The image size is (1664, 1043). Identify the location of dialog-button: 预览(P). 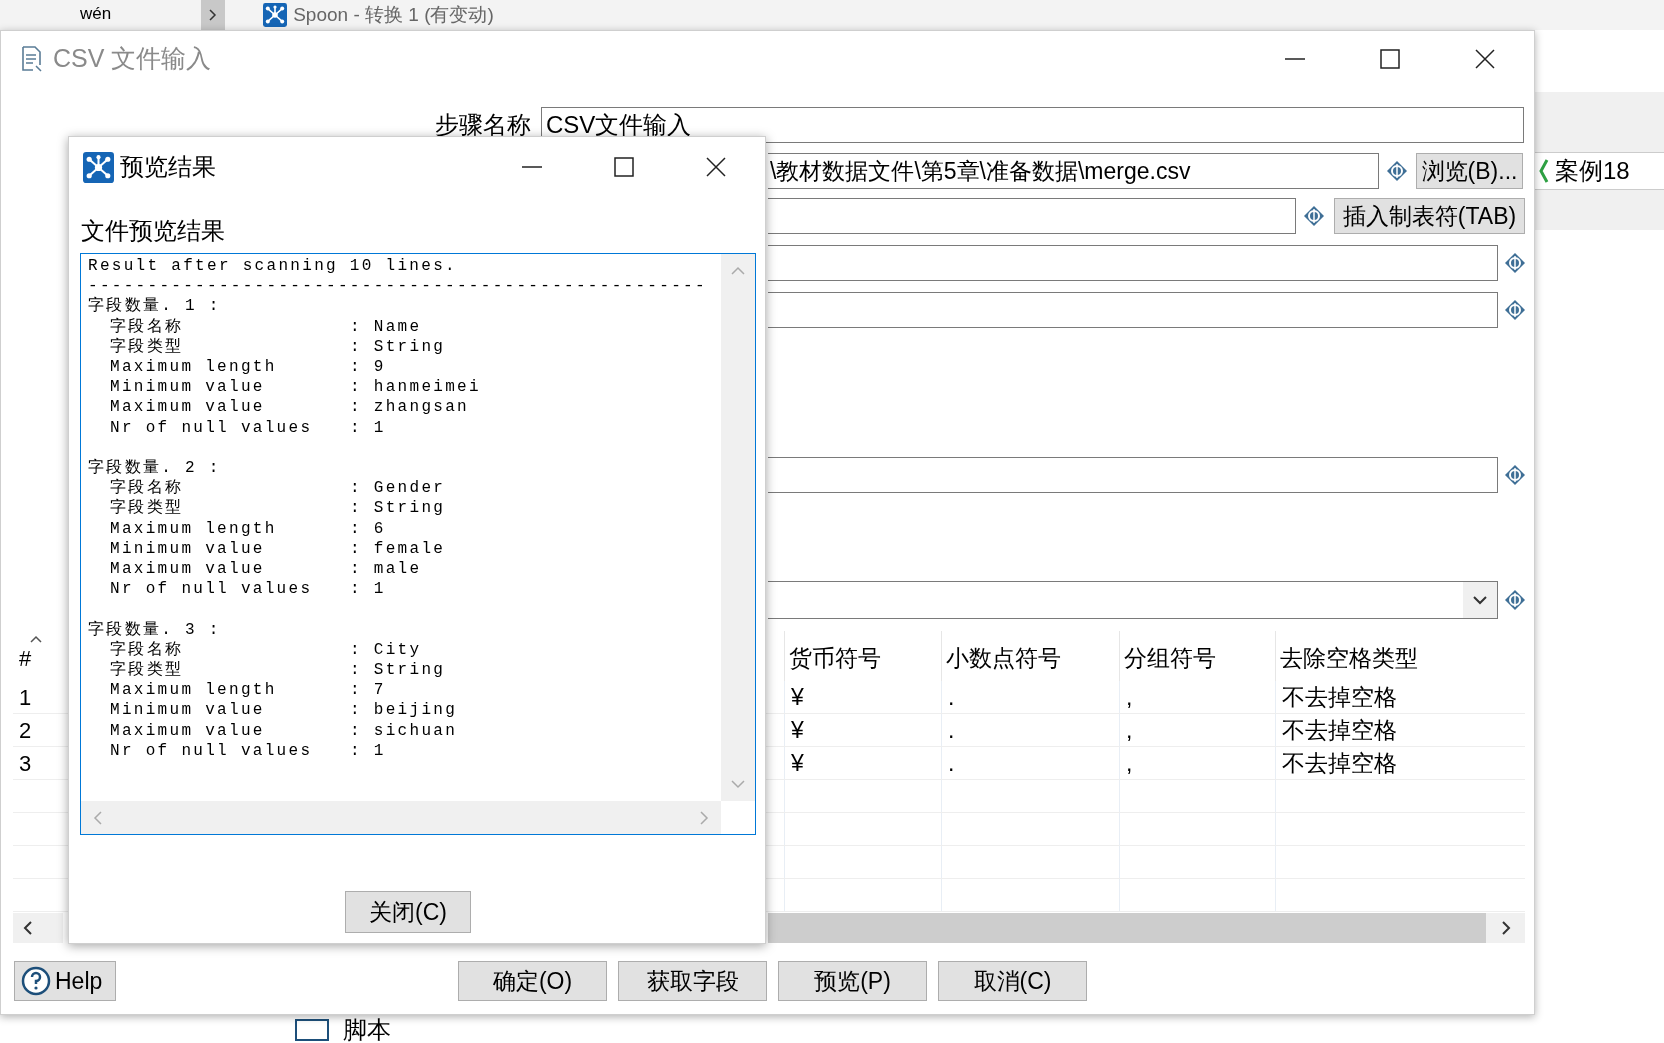
(852, 981).